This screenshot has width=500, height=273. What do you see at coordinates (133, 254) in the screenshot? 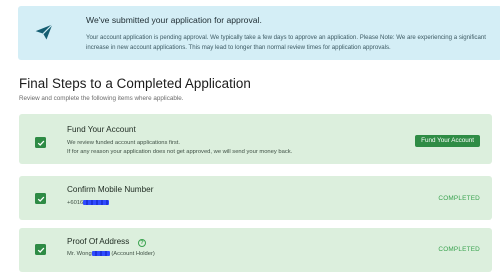
I see `account-holder-suffix: (Account Holder)` at bounding box center [133, 254].